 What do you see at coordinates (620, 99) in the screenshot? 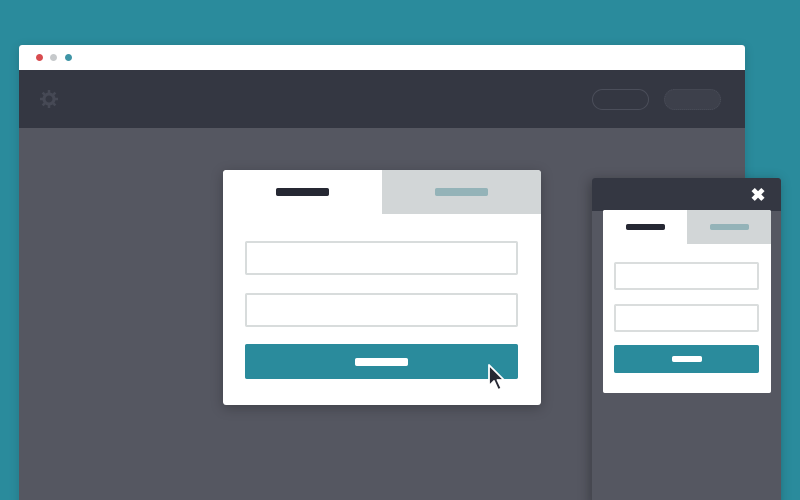
I see `outline-header-button` at bounding box center [620, 99].